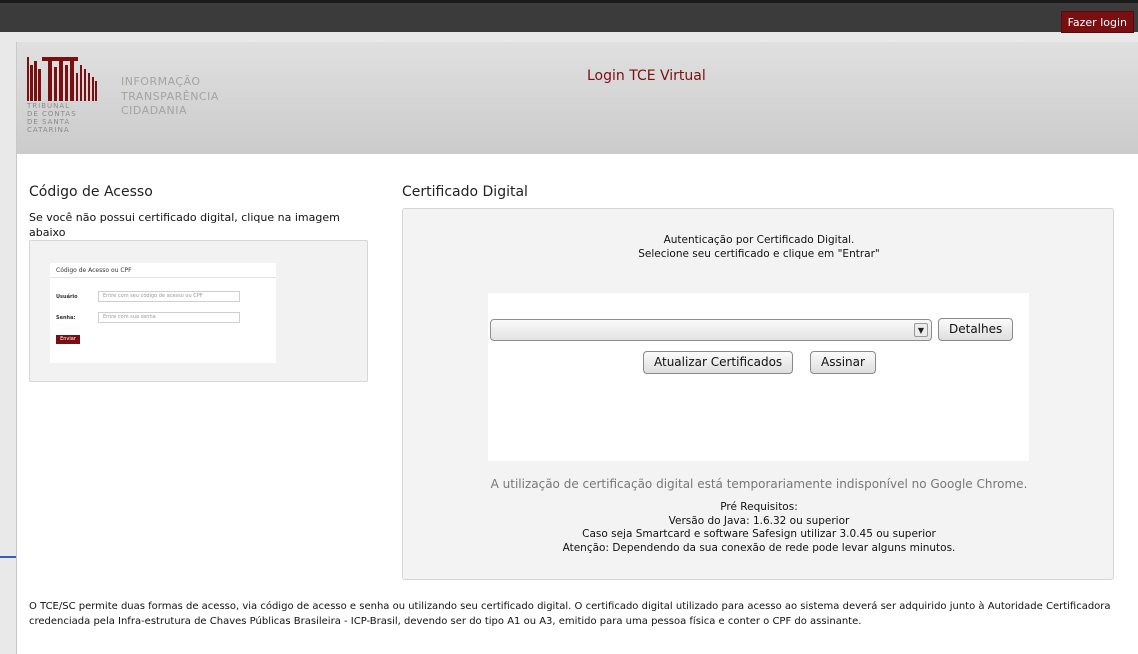  I want to click on logo-word: TRANSPARÊNCIA, so click(170, 96).